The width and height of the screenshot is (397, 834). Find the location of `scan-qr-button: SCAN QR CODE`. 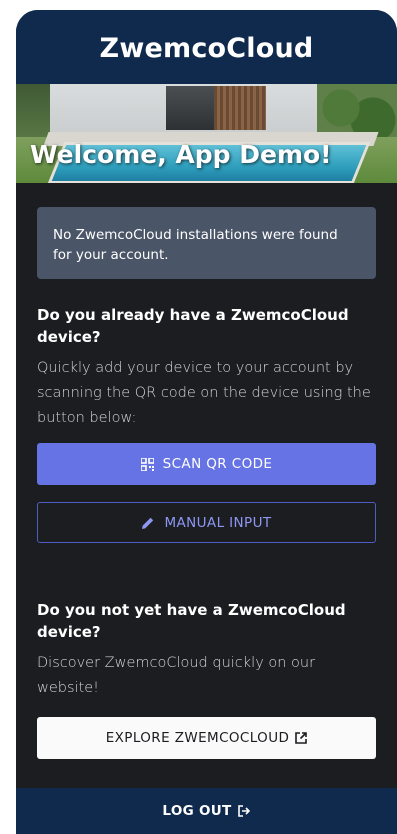

scan-qr-button: SCAN QR CODE is located at coordinates (206, 464).